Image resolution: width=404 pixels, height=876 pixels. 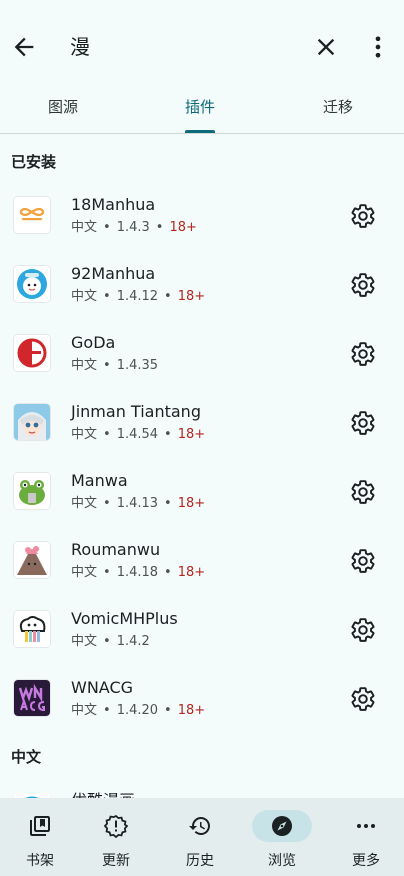 I want to click on extension-icon-92manhua, so click(x=32, y=284).